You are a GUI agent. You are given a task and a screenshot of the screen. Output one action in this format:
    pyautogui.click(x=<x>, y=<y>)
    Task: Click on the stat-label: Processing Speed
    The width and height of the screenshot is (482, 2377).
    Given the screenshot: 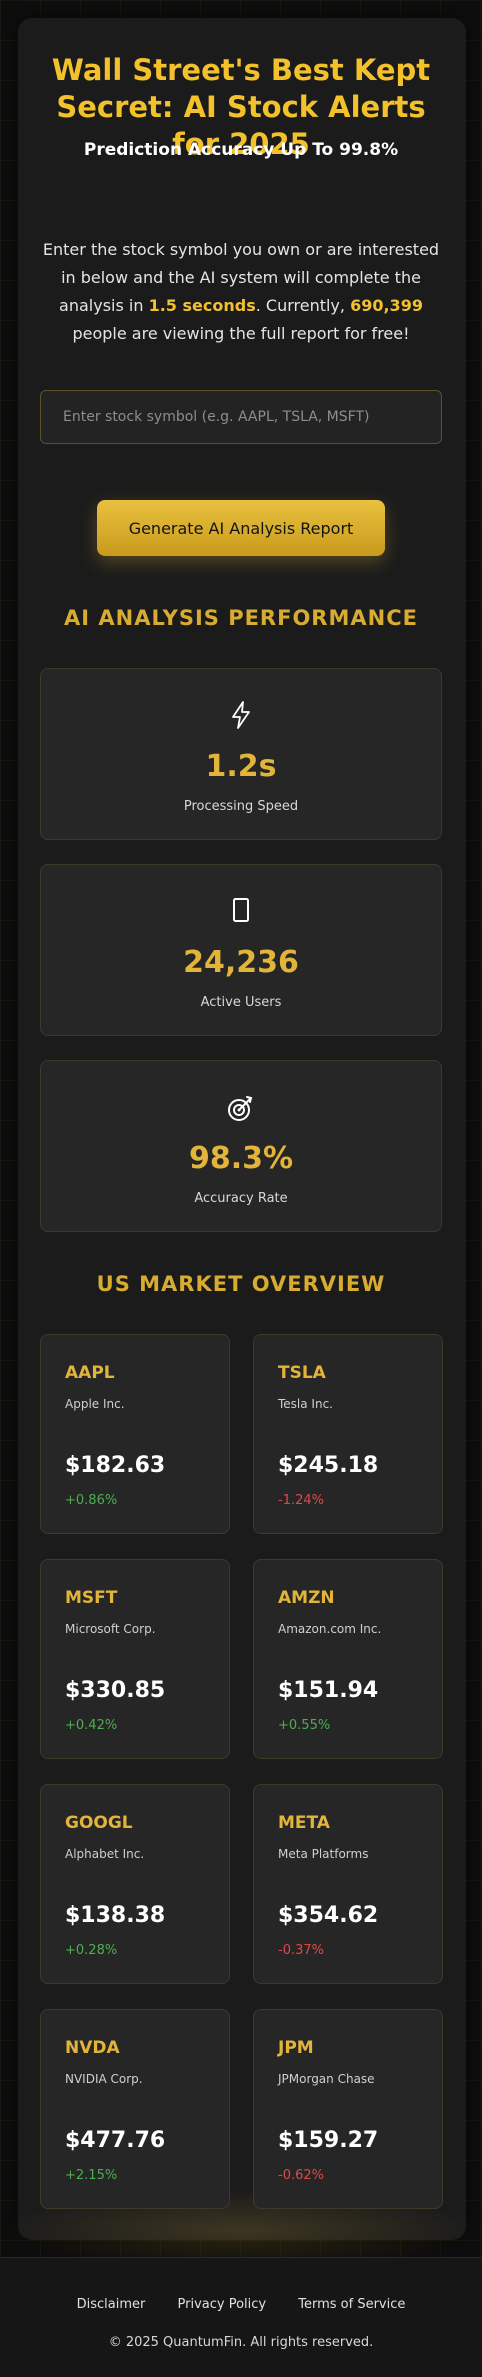 What is the action you would take?
    pyautogui.click(x=241, y=806)
    